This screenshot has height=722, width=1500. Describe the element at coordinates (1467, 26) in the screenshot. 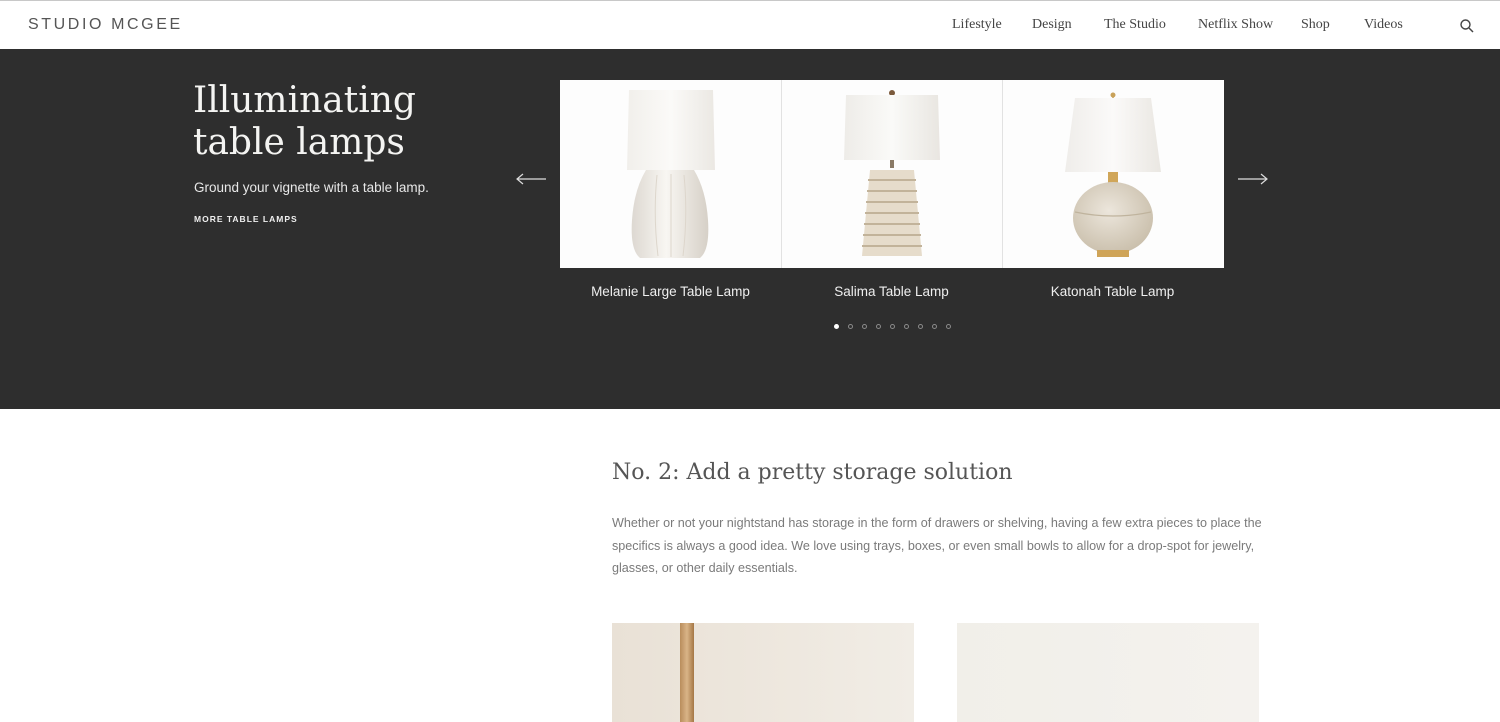

I see `search-icon` at that location.